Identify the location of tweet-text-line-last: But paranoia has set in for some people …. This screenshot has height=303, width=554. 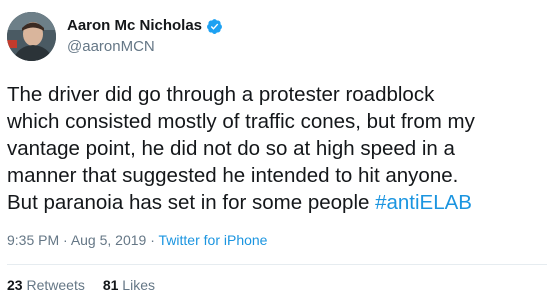
(277, 202).